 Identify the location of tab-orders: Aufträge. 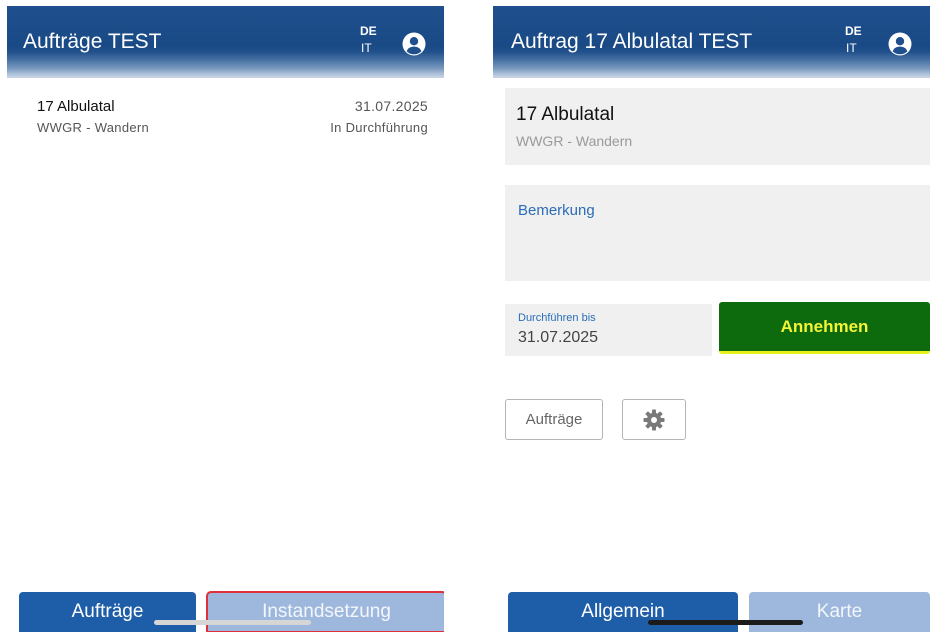
(107, 612).